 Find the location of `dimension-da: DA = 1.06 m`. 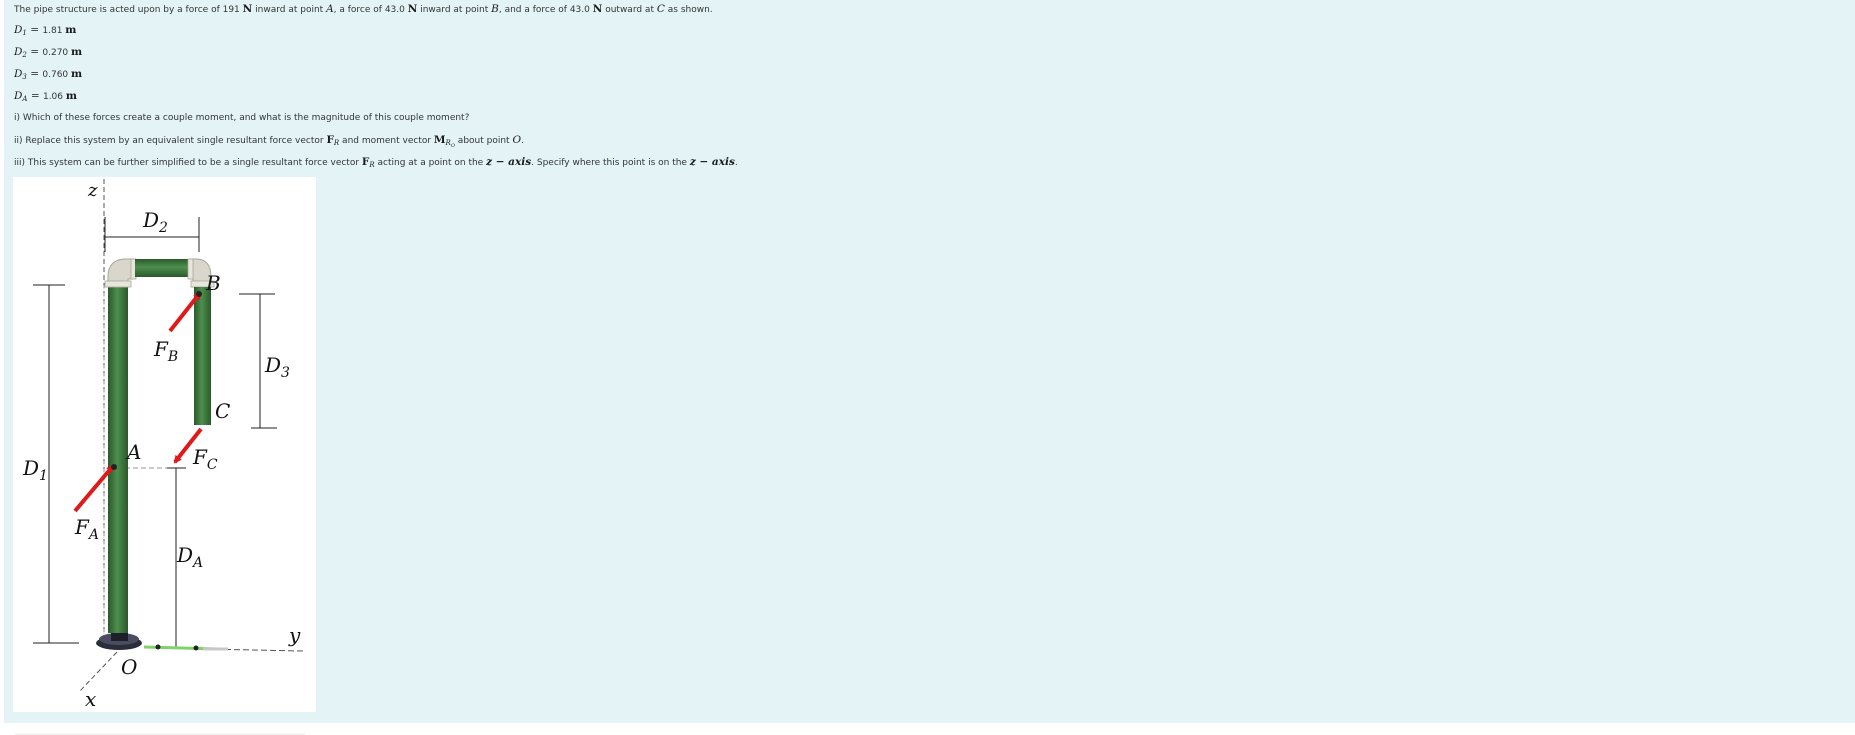

dimension-da: DA = 1.06 m is located at coordinates (45, 97).